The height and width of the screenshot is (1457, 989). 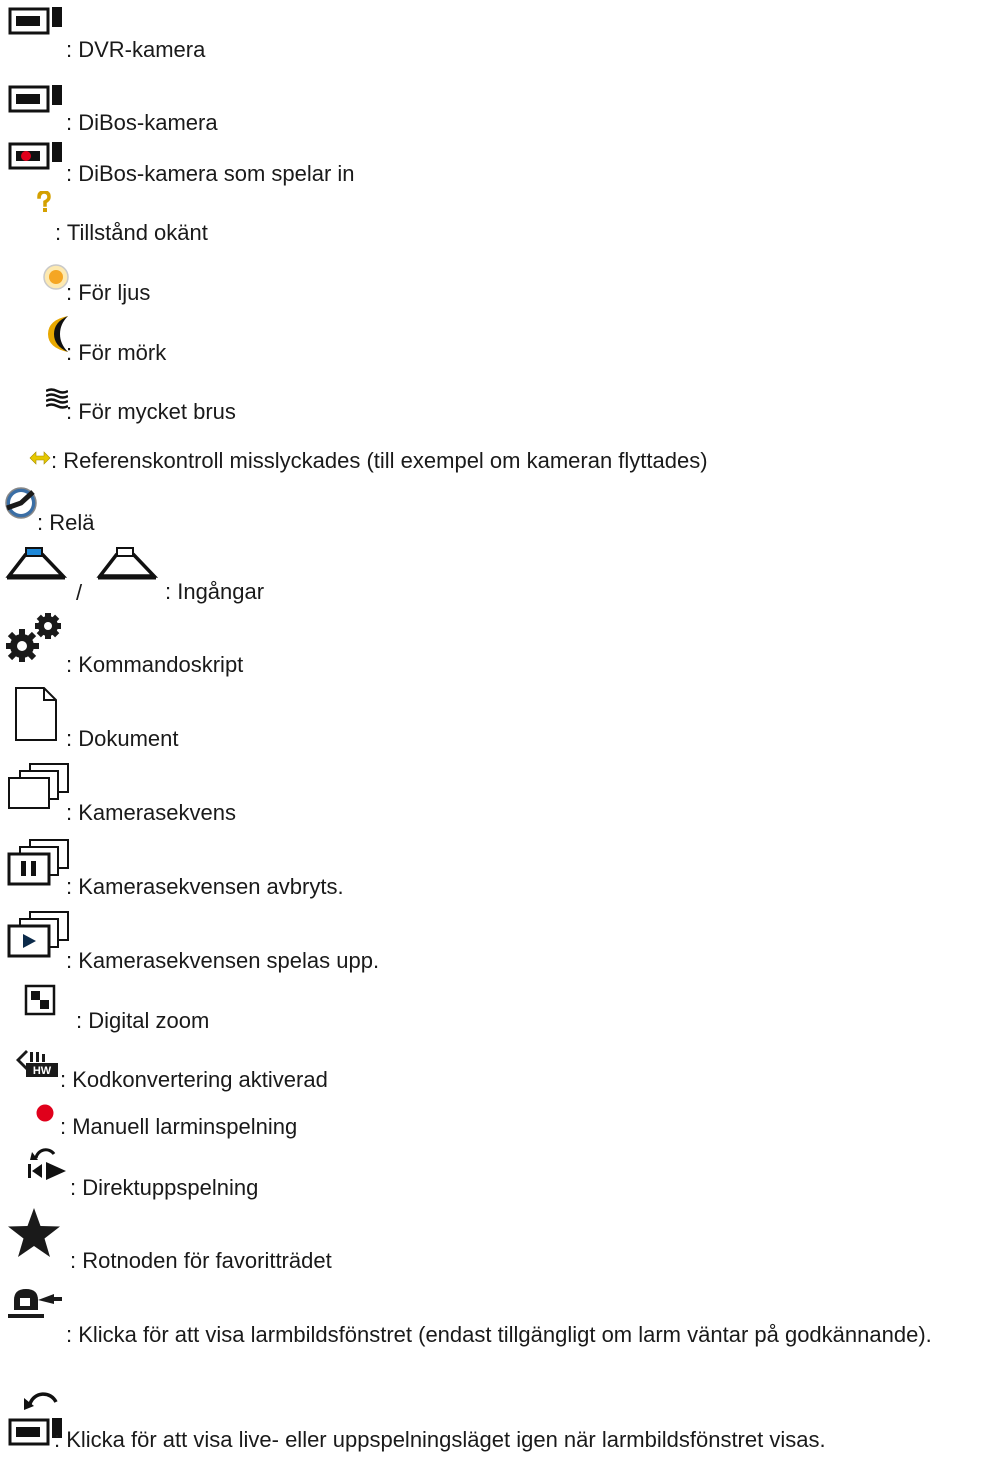 What do you see at coordinates (151, 812) in the screenshot?
I see `legend-label: : Kamerasekvens` at bounding box center [151, 812].